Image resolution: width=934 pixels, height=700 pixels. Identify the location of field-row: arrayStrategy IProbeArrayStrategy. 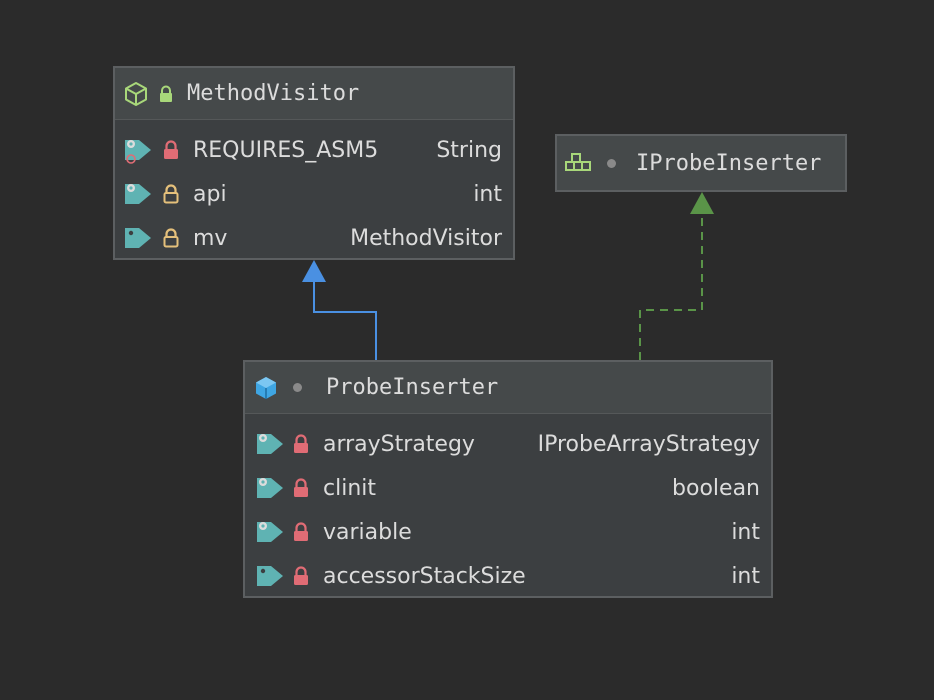
(508, 444).